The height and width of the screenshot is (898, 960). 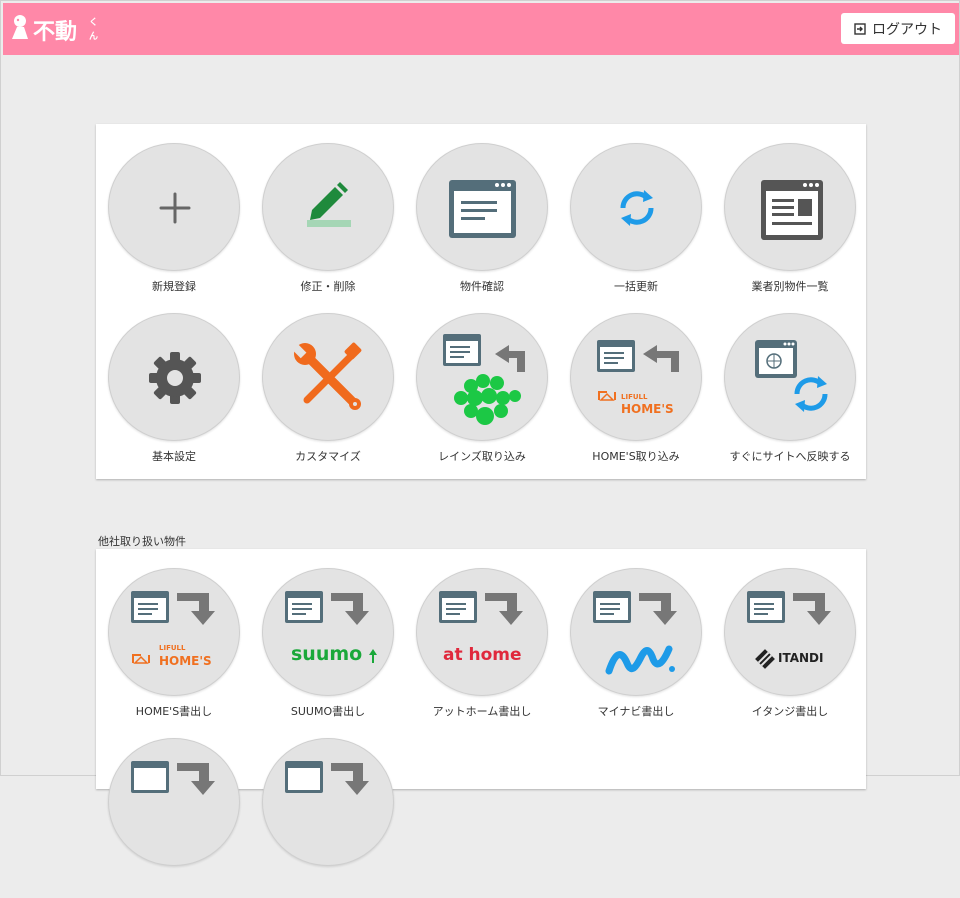 I want to click on athome-logo: at home, so click(x=482, y=655).